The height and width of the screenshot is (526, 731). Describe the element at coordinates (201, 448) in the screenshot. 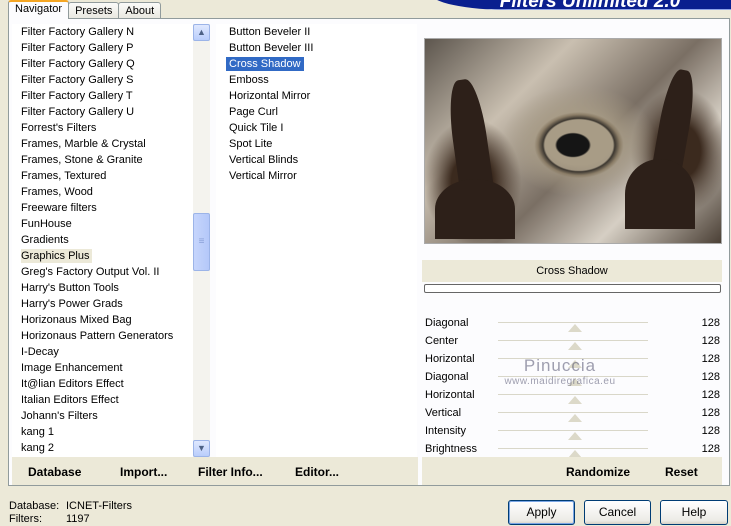

I see `scroll-down-button: ▼` at that location.